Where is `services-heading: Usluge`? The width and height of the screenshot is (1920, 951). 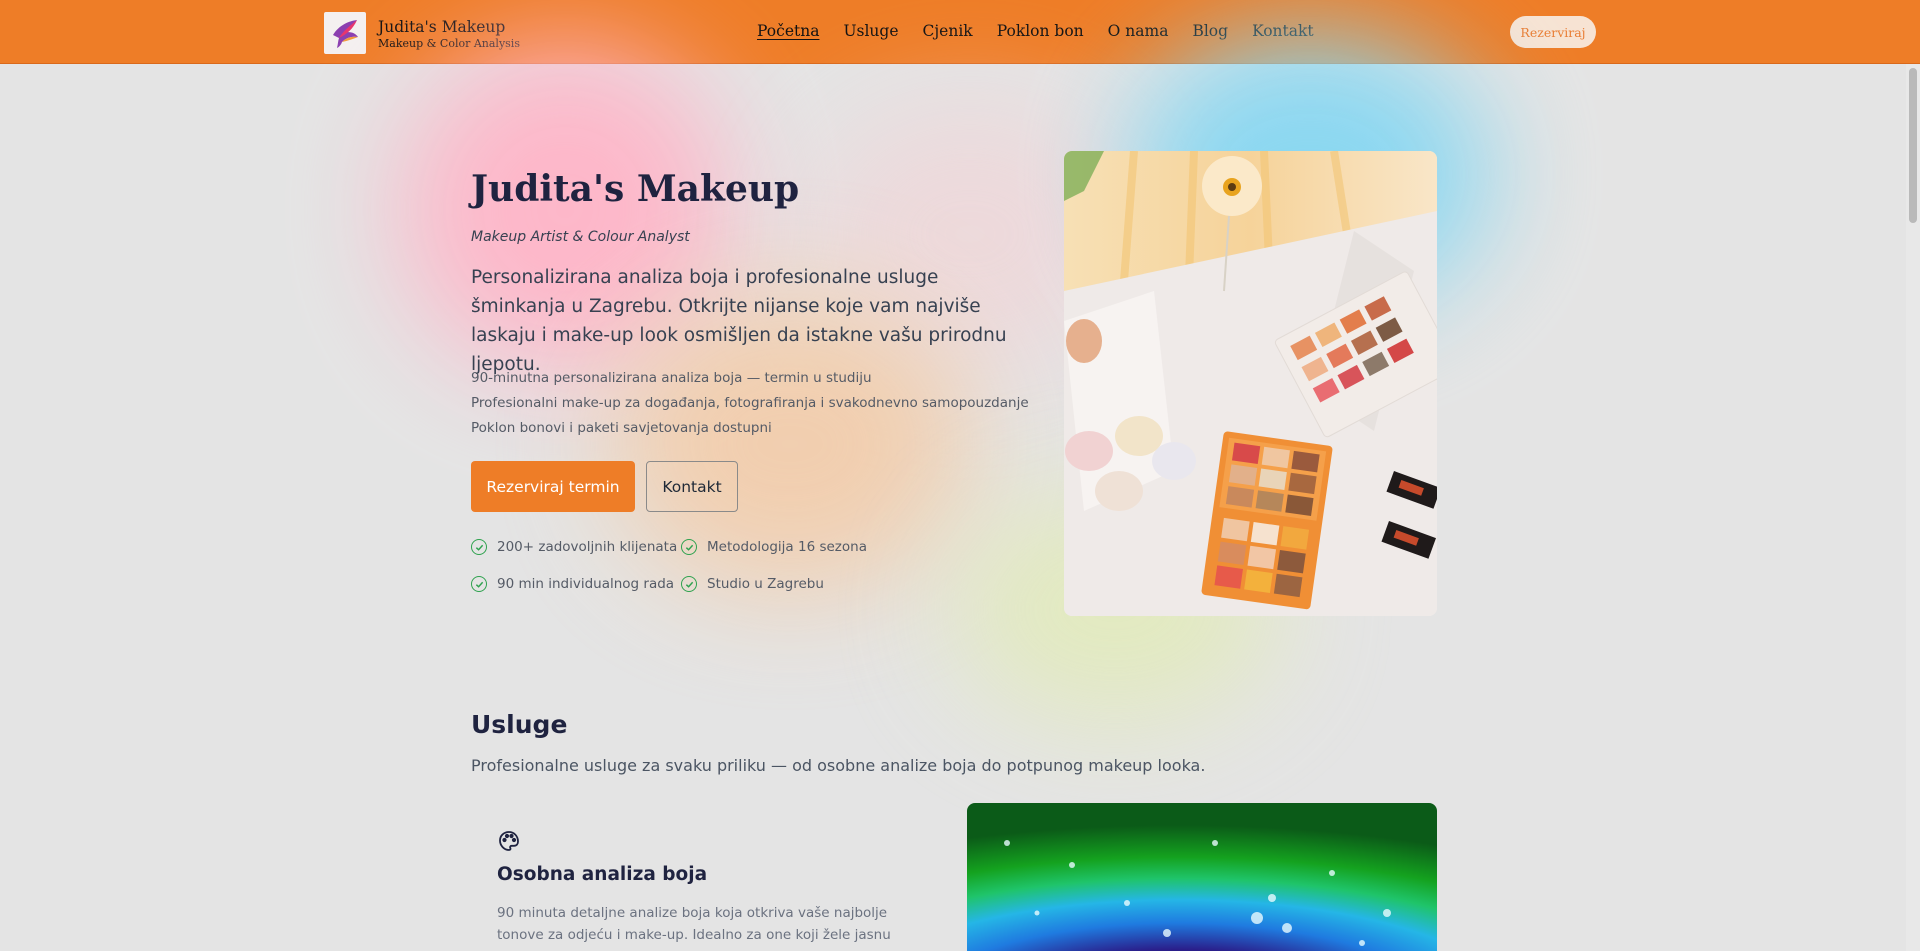 services-heading: Usluge is located at coordinates (519, 724).